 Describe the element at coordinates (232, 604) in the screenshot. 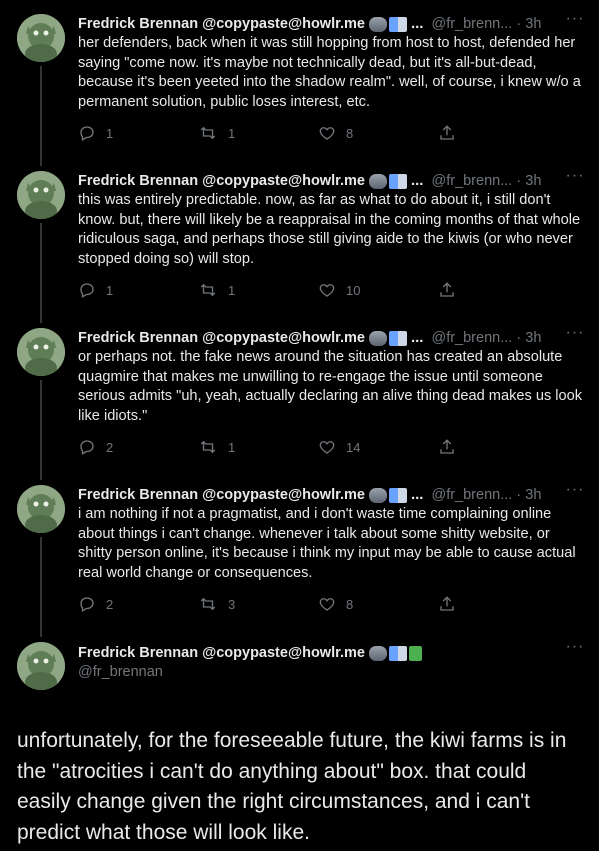

I see `retweet-count: 3` at that location.